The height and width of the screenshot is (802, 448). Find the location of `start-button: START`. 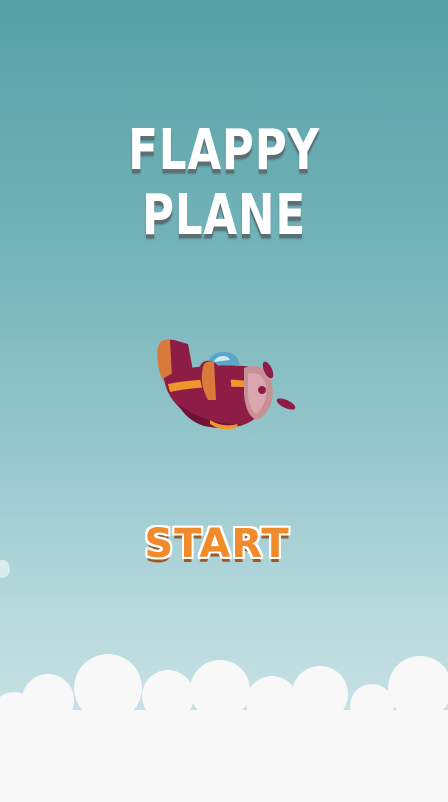

start-button: START is located at coordinates (217, 544).